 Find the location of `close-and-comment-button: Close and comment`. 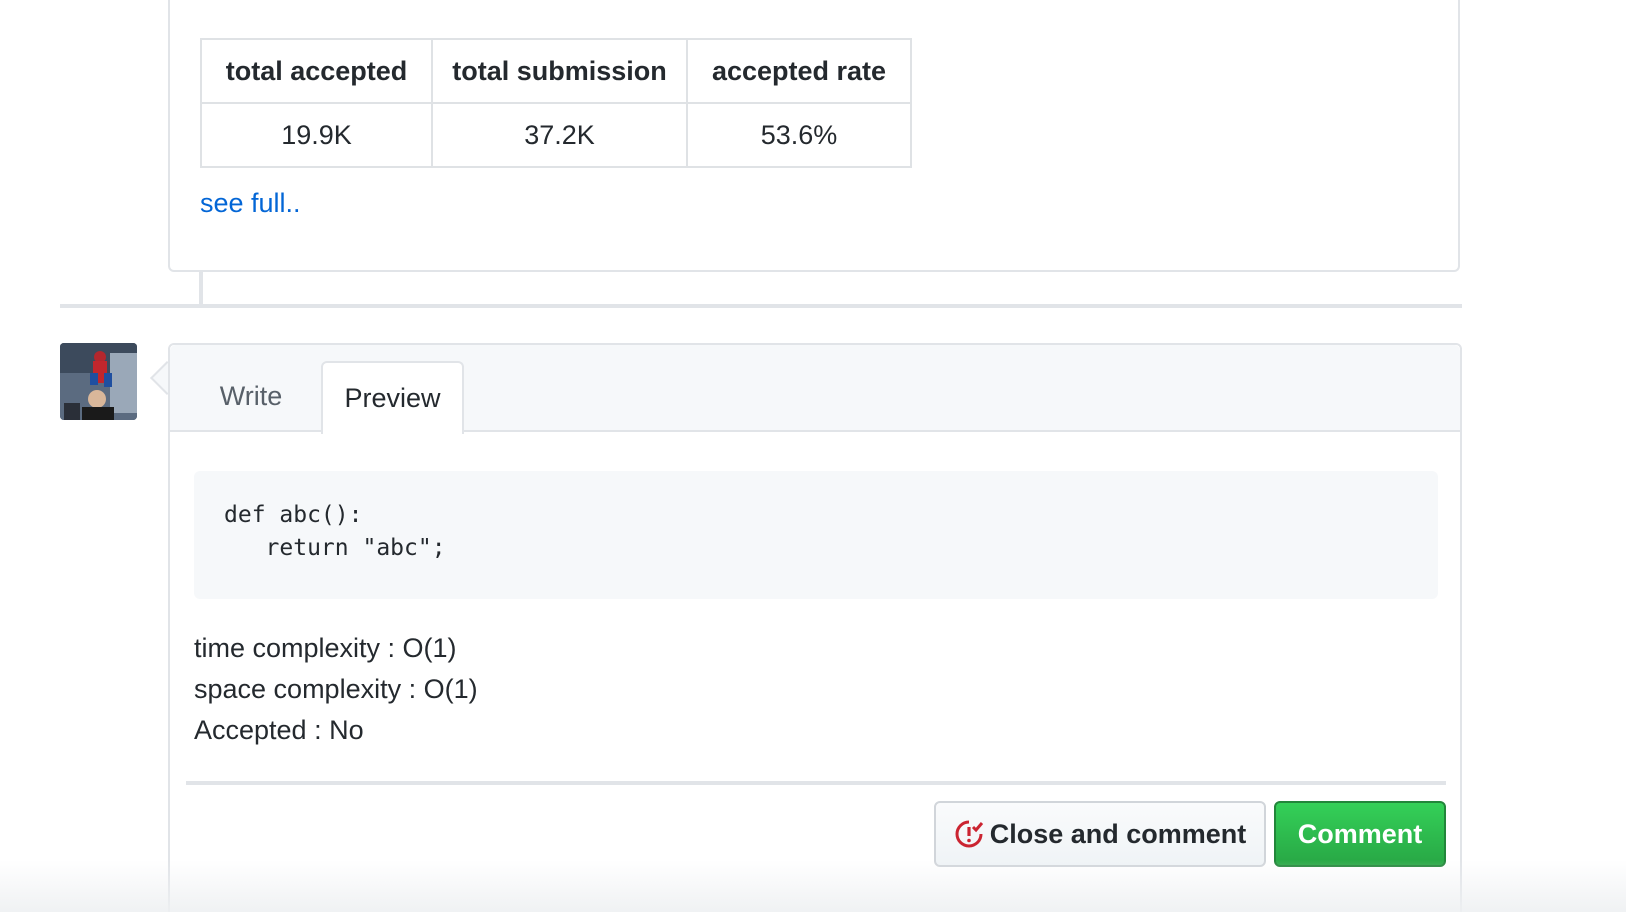

close-and-comment-button: Close and comment is located at coordinates (1100, 834).